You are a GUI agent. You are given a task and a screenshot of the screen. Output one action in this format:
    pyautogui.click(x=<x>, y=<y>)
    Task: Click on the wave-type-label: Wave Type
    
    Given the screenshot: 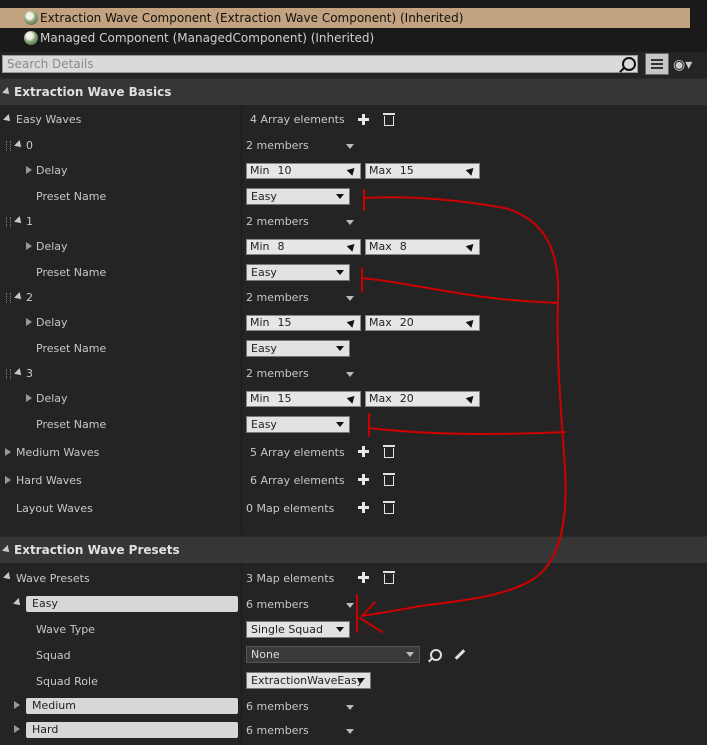 What is the action you would take?
    pyautogui.click(x=65, y=629)
    